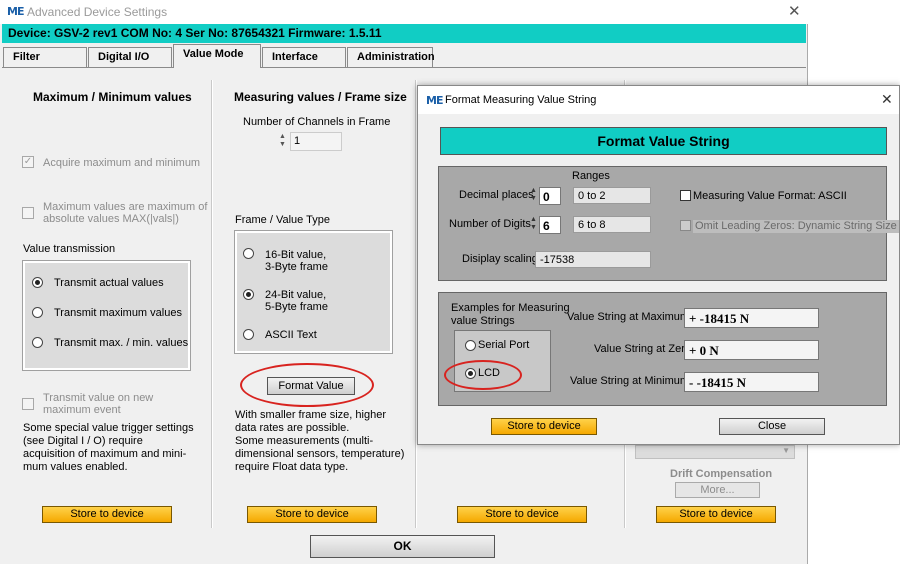  What do you see at coordinates (111, 219) in the screenshot?
I see `absolute-values-label-2: absolute values MAX(|vals|)` at bounding box center [111, 219].